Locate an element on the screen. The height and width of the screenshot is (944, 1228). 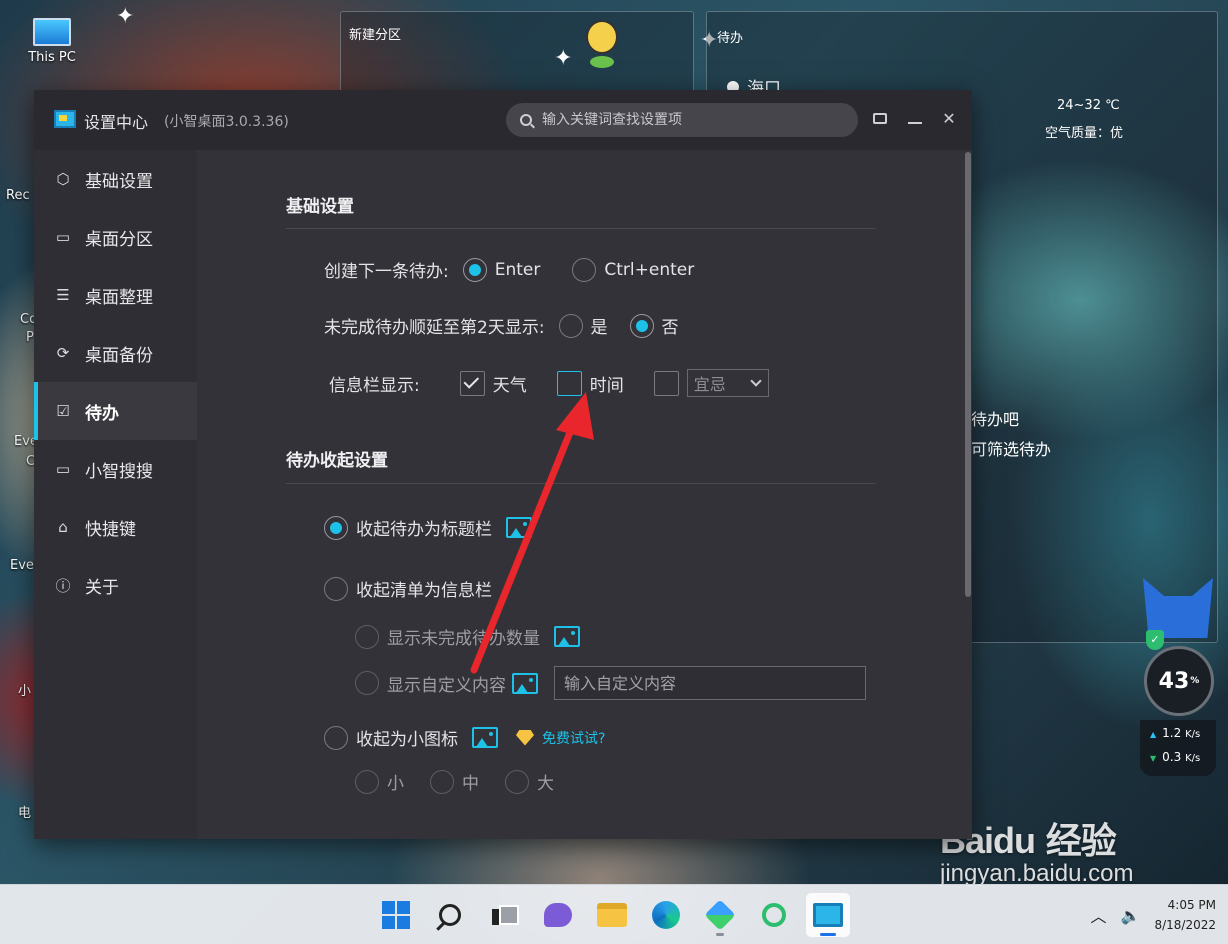
collapse-infobar-row: 收起清单为信息栏 is located at coordinates (408, 588).